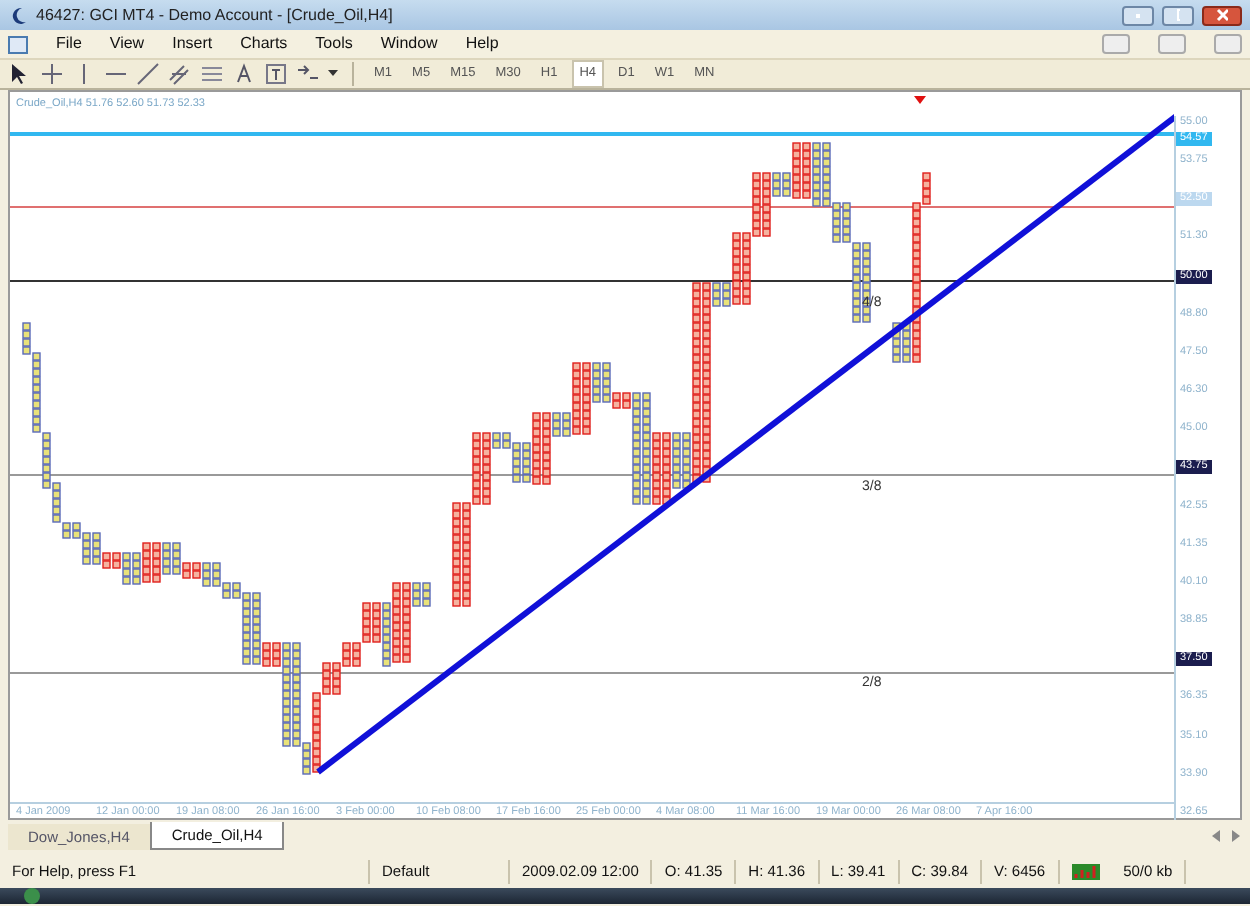 Image resolution: width=1250 pixels, height=906 pixels. I want to click on crosshair-icon, so click(52, 74).